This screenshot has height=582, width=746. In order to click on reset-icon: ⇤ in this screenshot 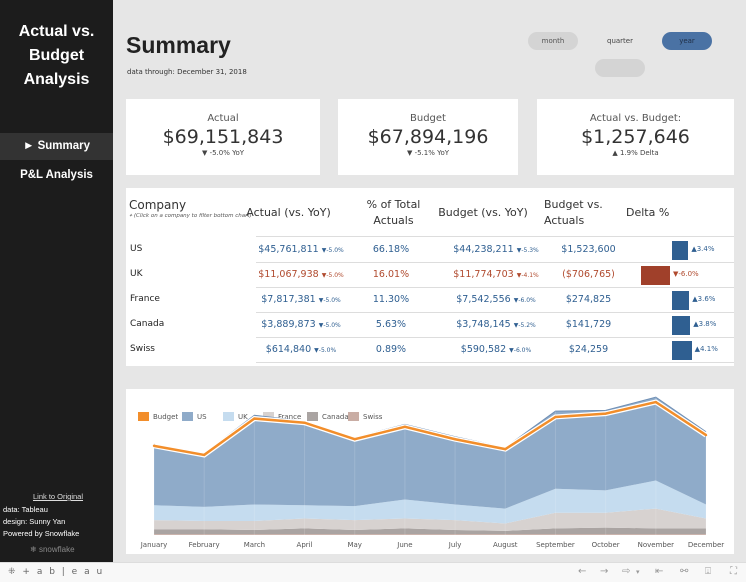, I will do `click(659, 571)`.